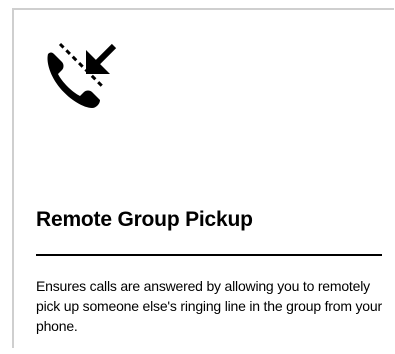  What do you see at coordinates (144, 219) in the screenshot?
I see `card-title: Remote Group Pickup` at bounding box center [144, 219].